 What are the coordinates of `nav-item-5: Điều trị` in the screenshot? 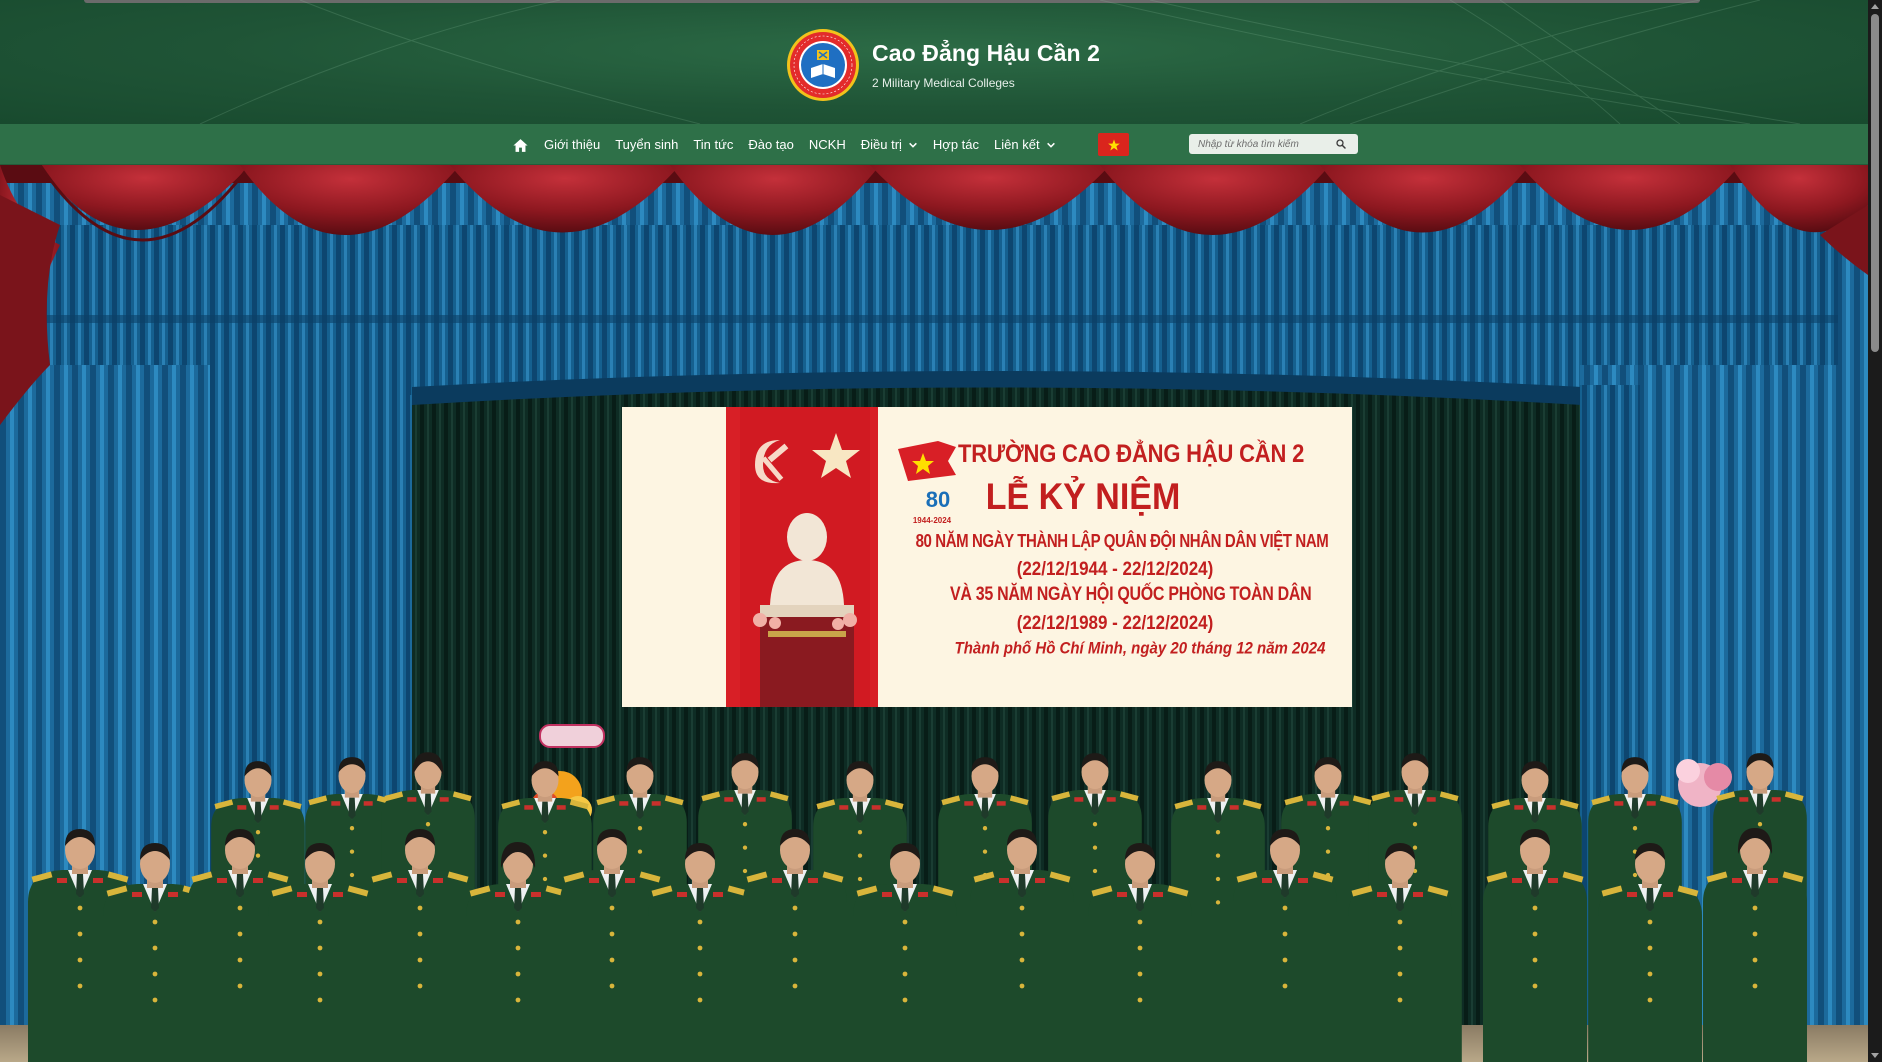 It's located at (889, 144).